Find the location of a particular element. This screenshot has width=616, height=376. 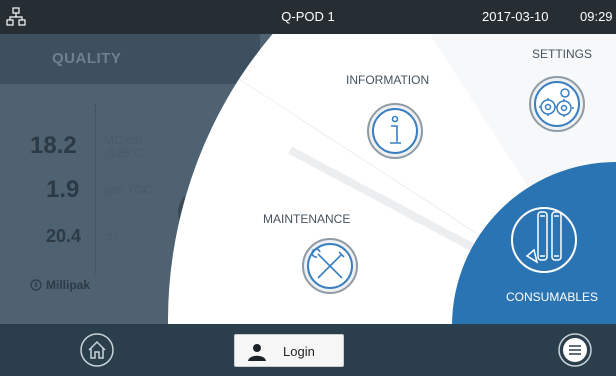

login-button: Login is located at coordinates (289, 350).